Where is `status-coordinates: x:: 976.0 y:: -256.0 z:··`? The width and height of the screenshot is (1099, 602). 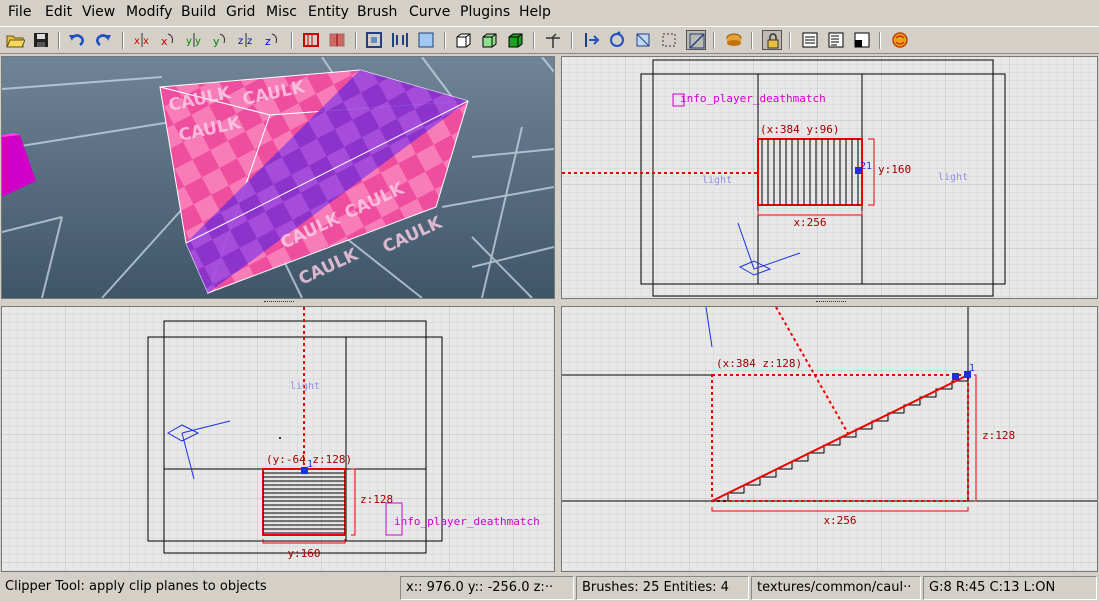 status-coordinates: x:: 976.0 y:: -256.0 z:·· is located at coordinates (487, 588).